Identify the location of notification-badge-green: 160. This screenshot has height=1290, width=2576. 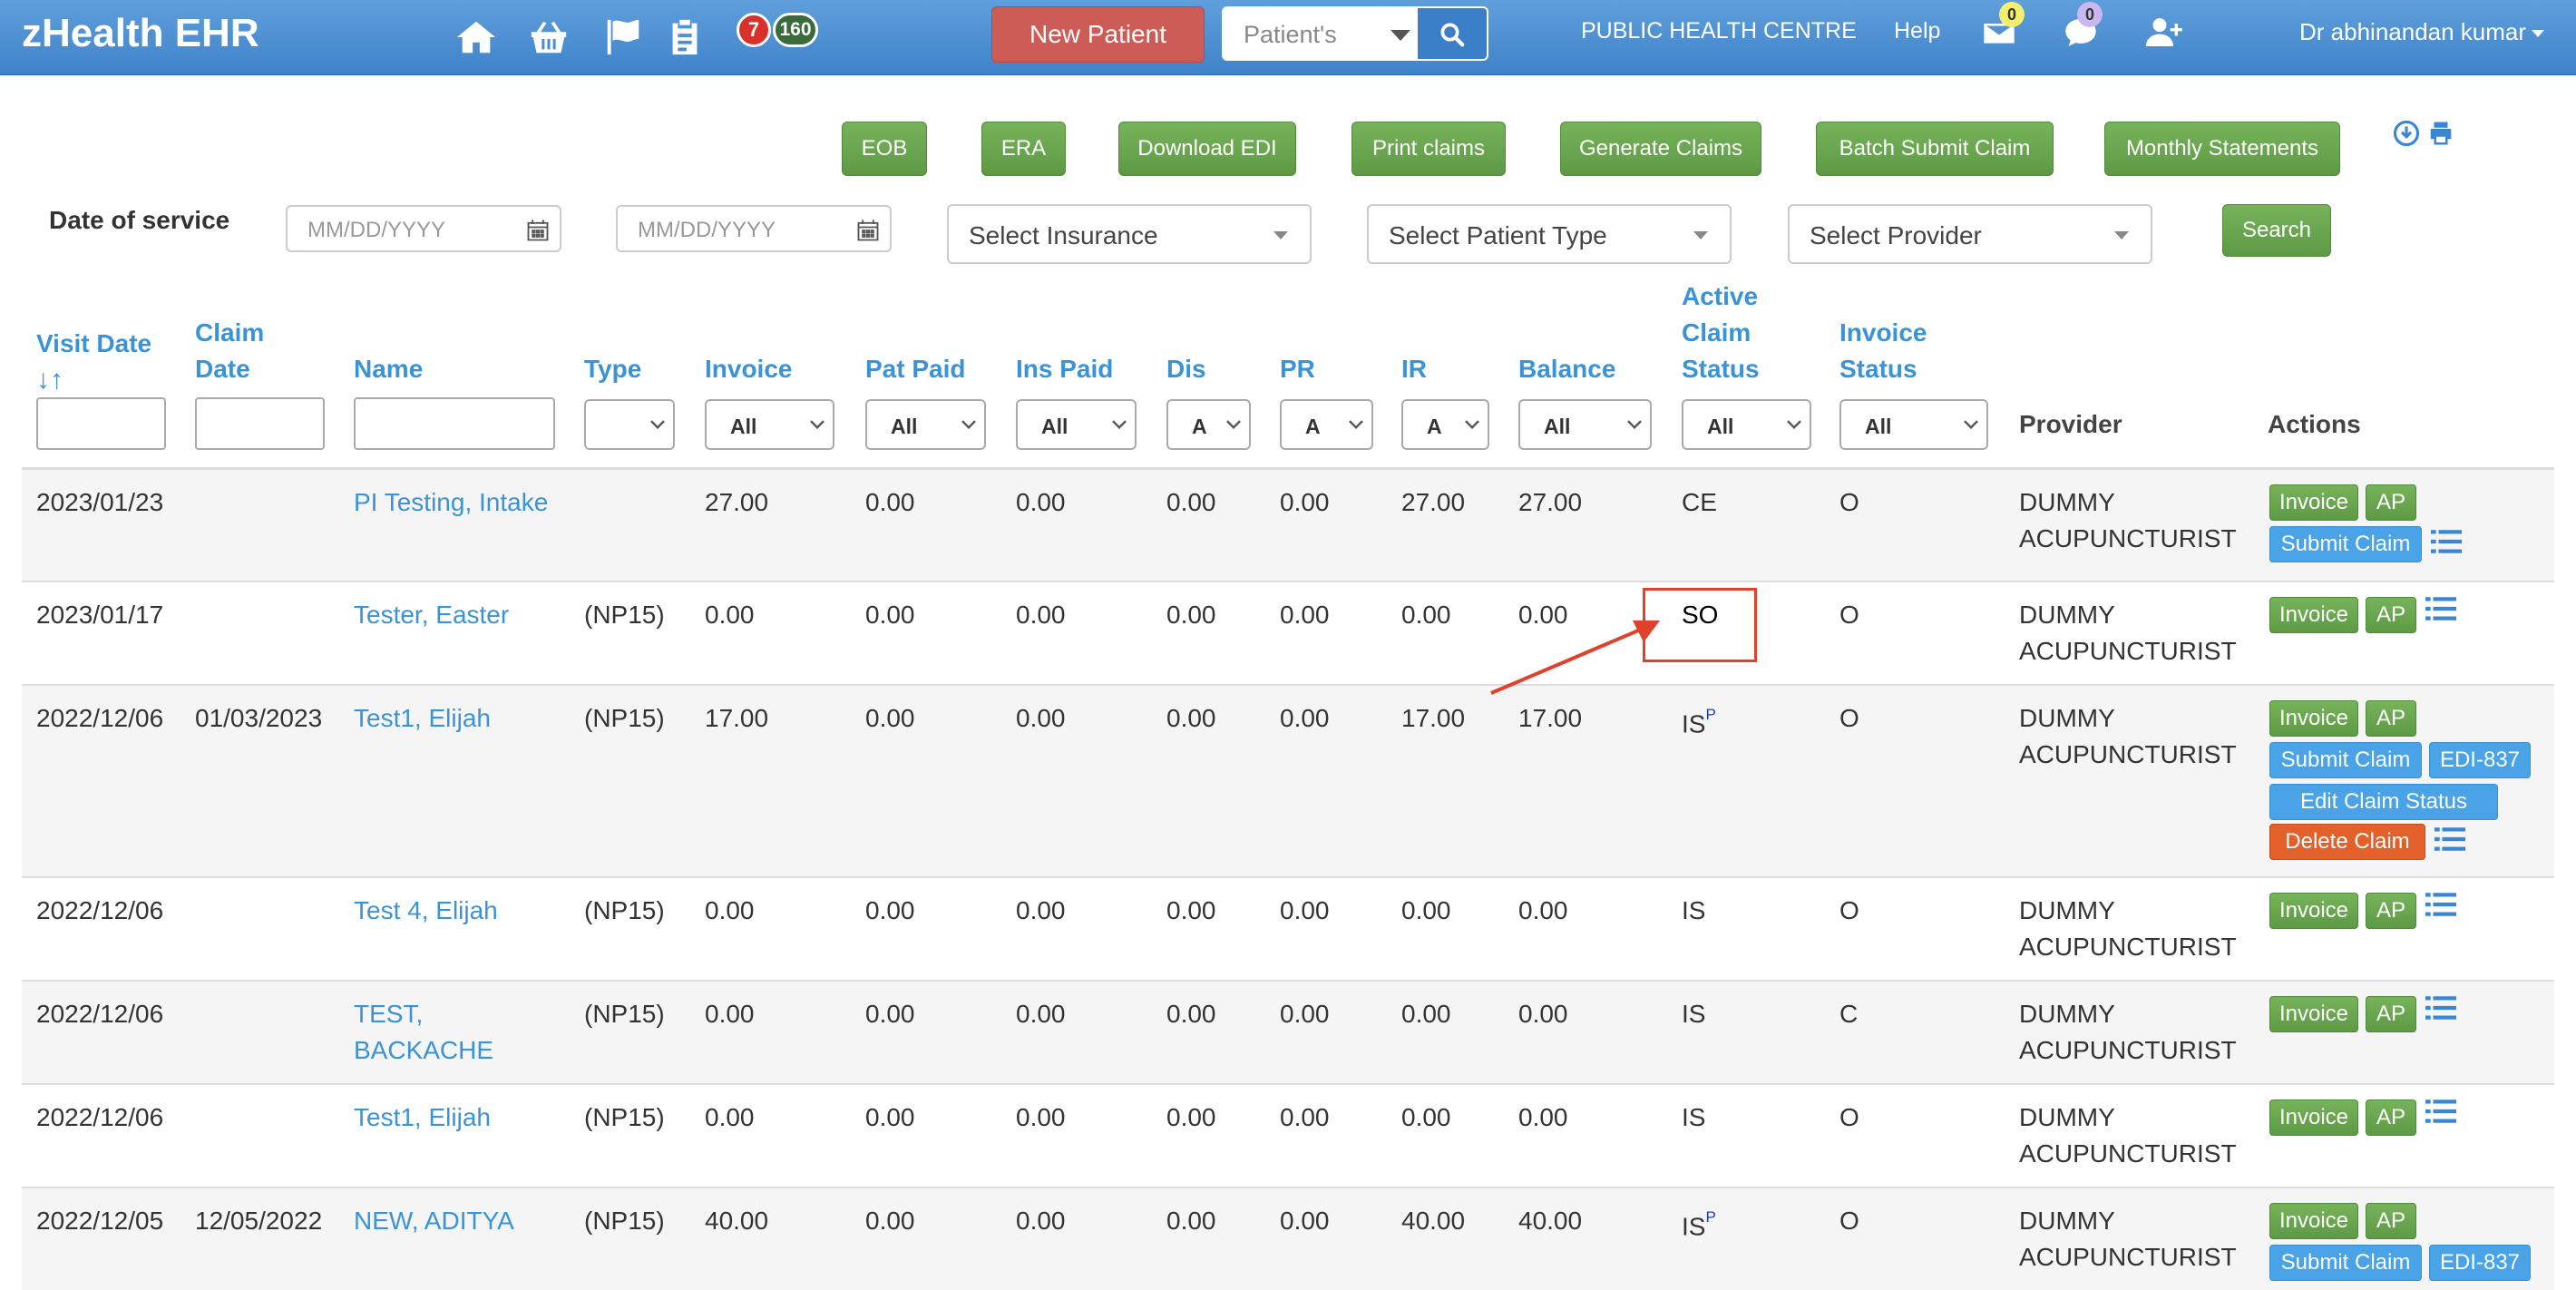
(795, 30).